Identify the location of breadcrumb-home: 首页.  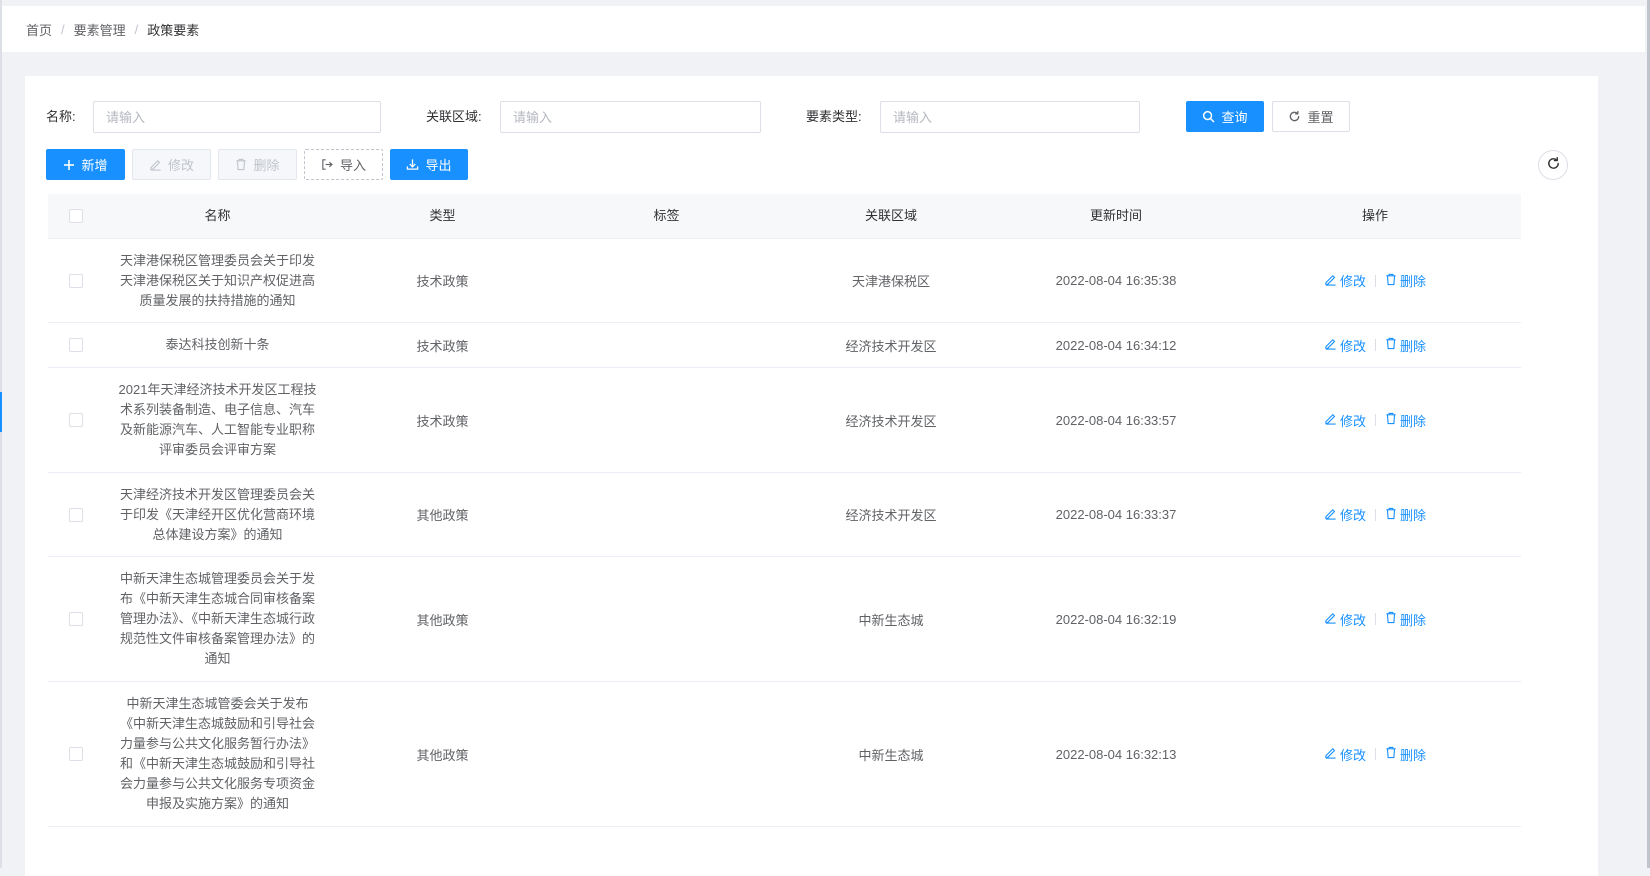
(39, 29).